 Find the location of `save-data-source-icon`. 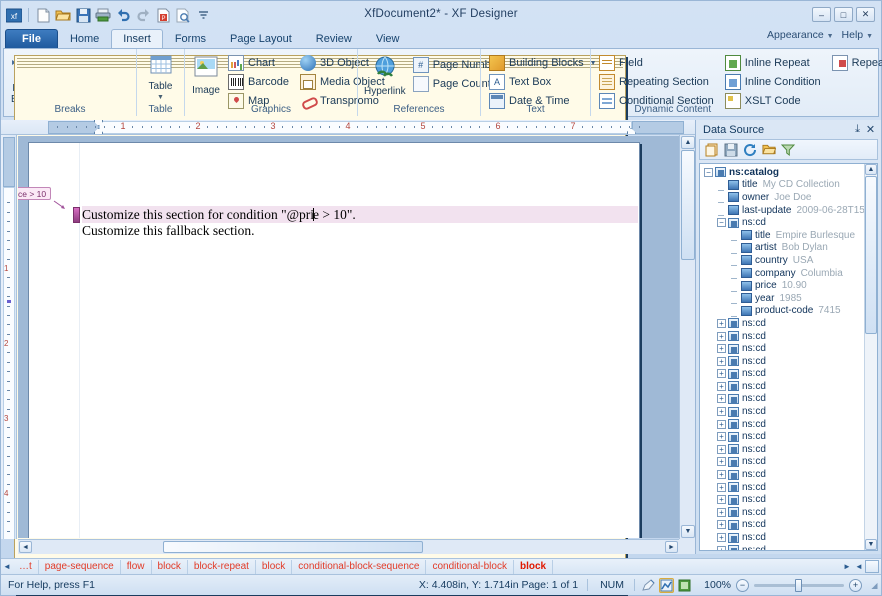

save-data-source-icon is located at coordinates (731, 150).